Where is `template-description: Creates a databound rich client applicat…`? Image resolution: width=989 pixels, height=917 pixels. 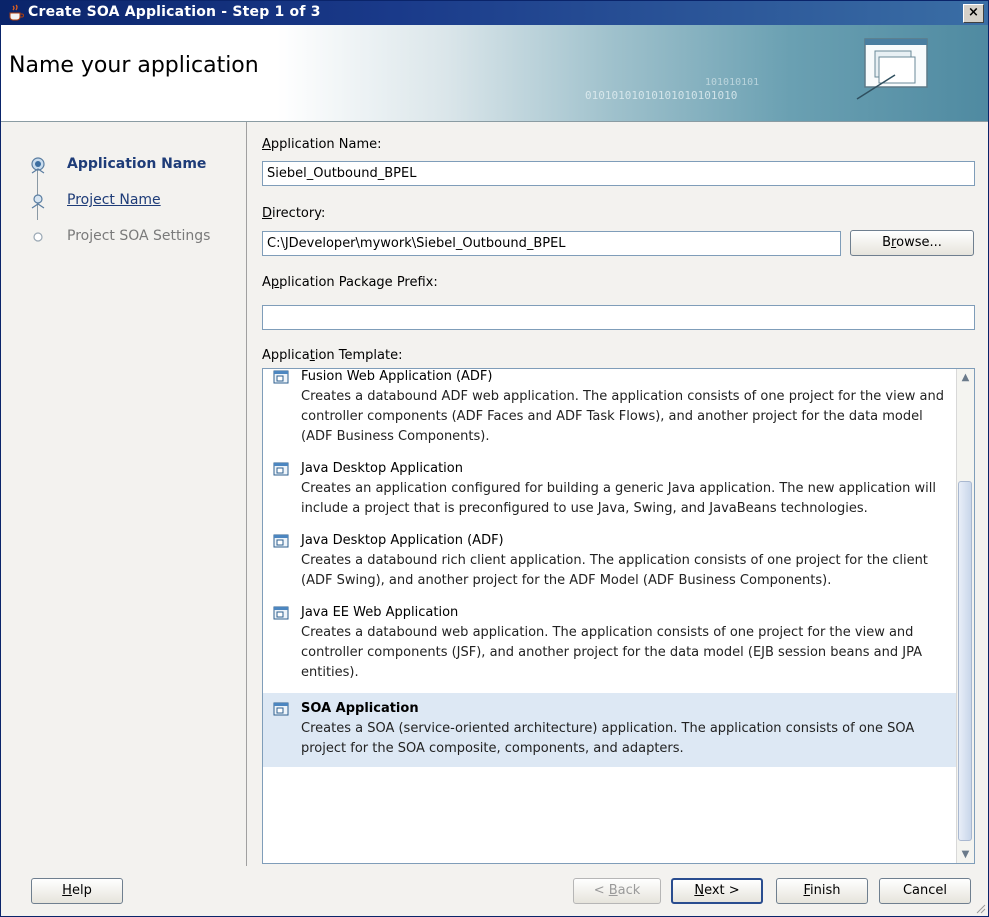 template-description: Creates a databound rich client applicat… is located at coordinates (614, 570).